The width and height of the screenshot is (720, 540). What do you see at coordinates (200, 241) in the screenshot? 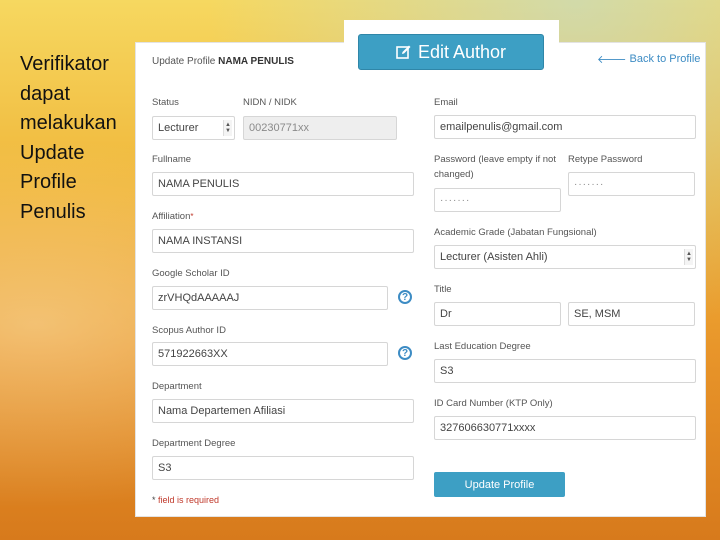
I see `affiliation-value: NAMA INSTANSI` at bounding box center [200, 241].